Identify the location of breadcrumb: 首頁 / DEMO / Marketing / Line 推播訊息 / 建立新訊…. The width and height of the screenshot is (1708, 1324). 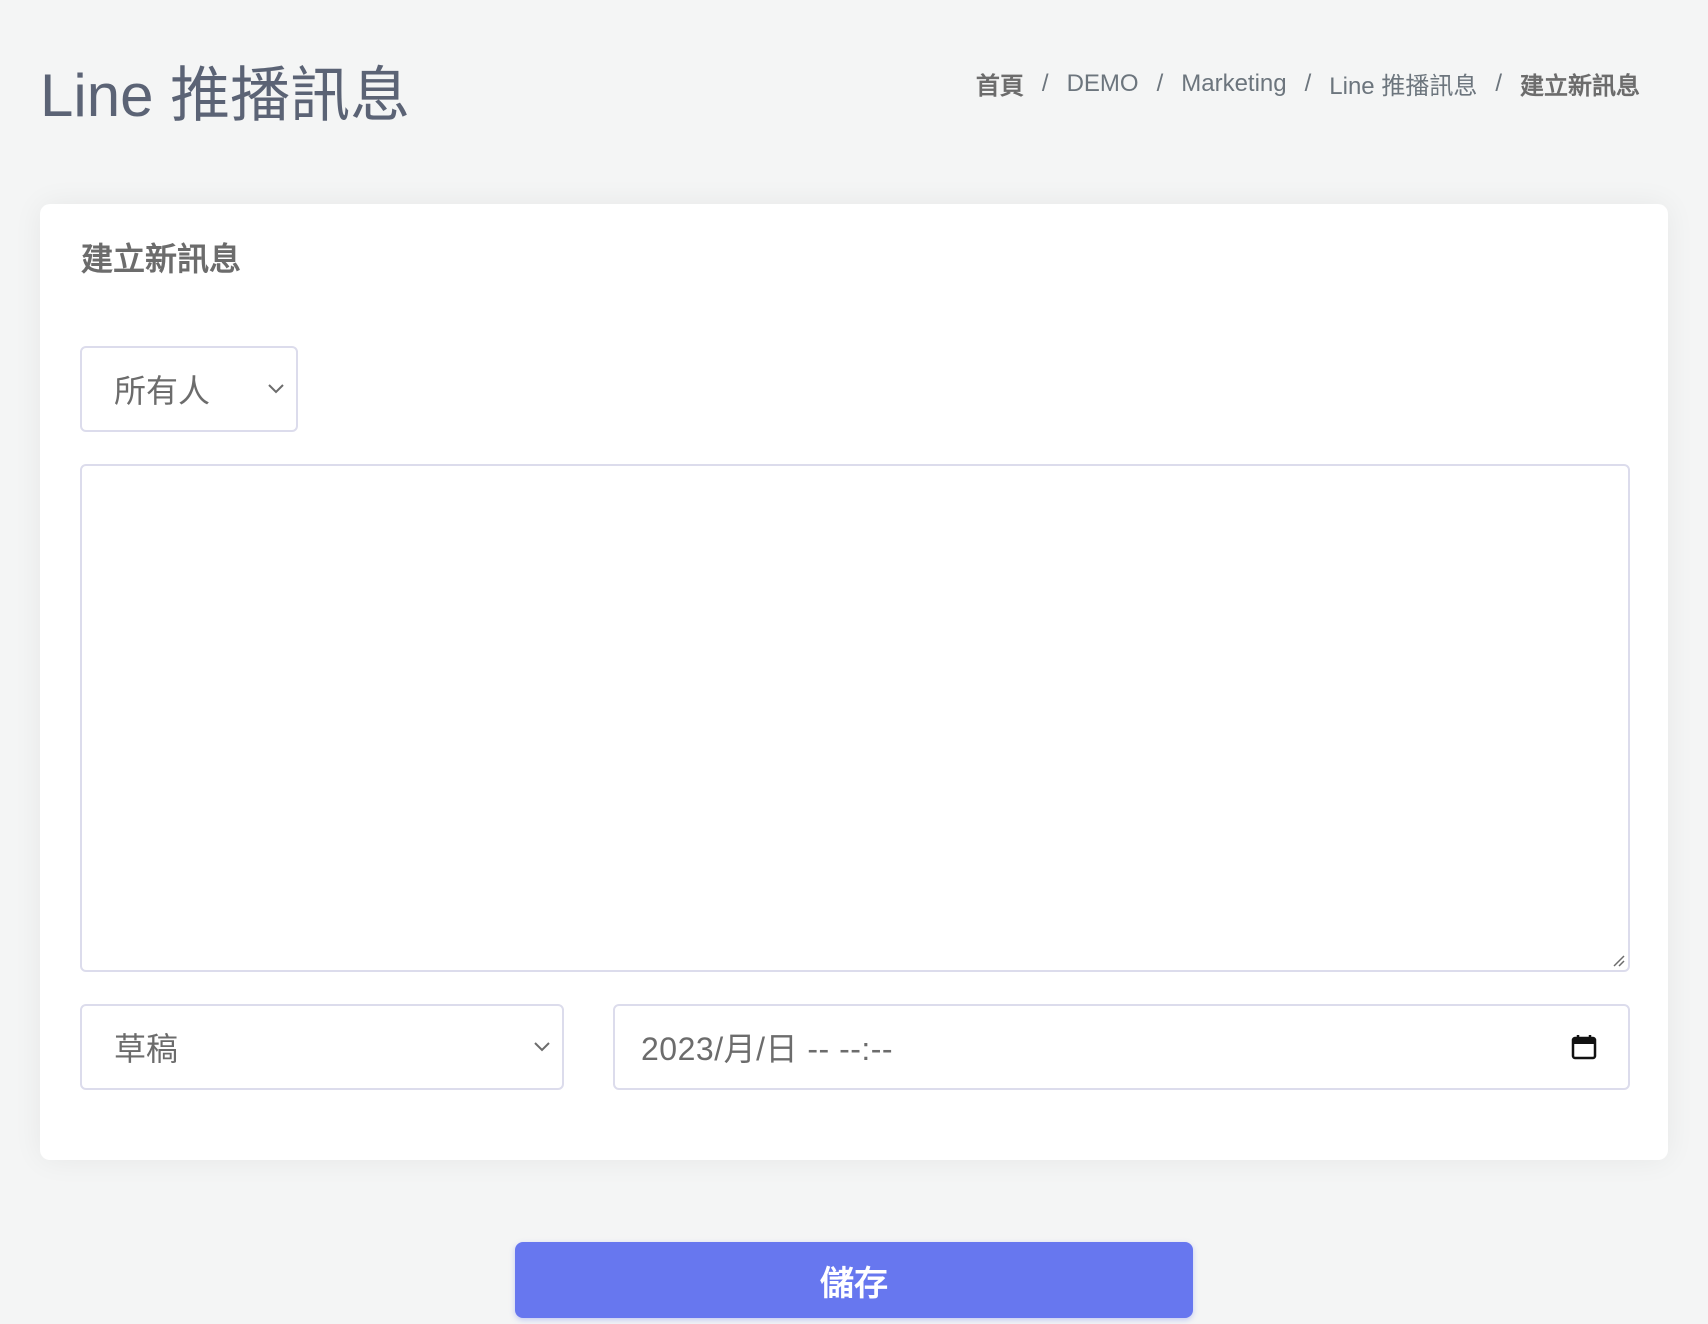
(1308, 83).